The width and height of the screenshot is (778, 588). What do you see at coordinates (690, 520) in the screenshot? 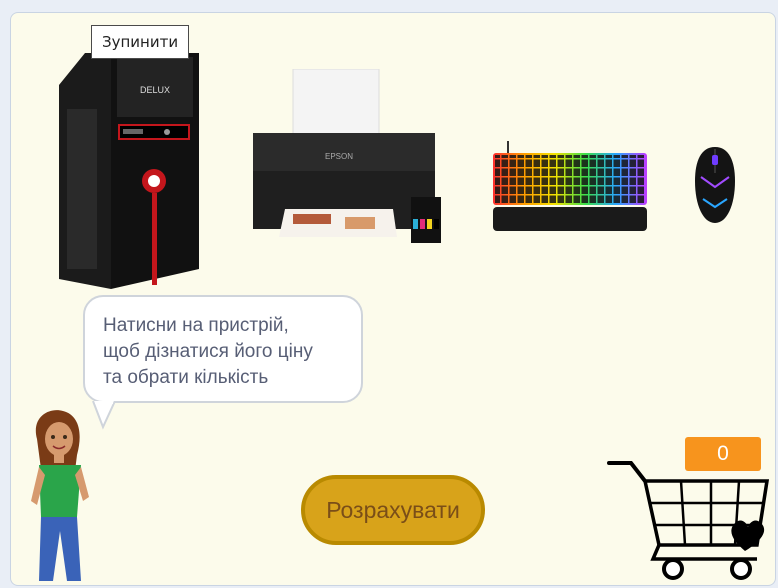
I see `cart-icon` at bounding box center [690, 520].